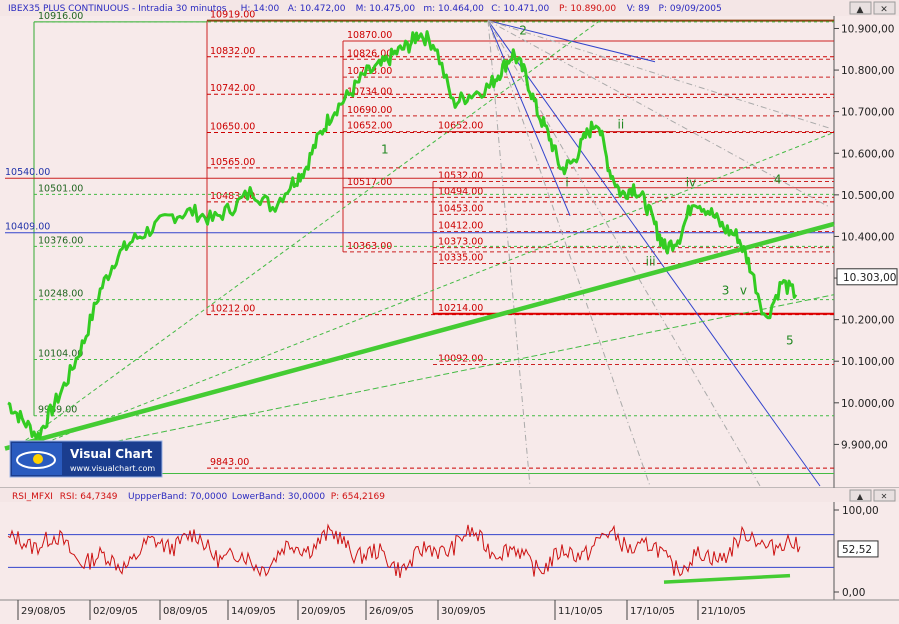 Image resolution: width=899 pixels, height=624 pixels. Describe the element at coordinates (460, 359) in the screenshot. I see `fib-right-label: 10092.00` at that location.